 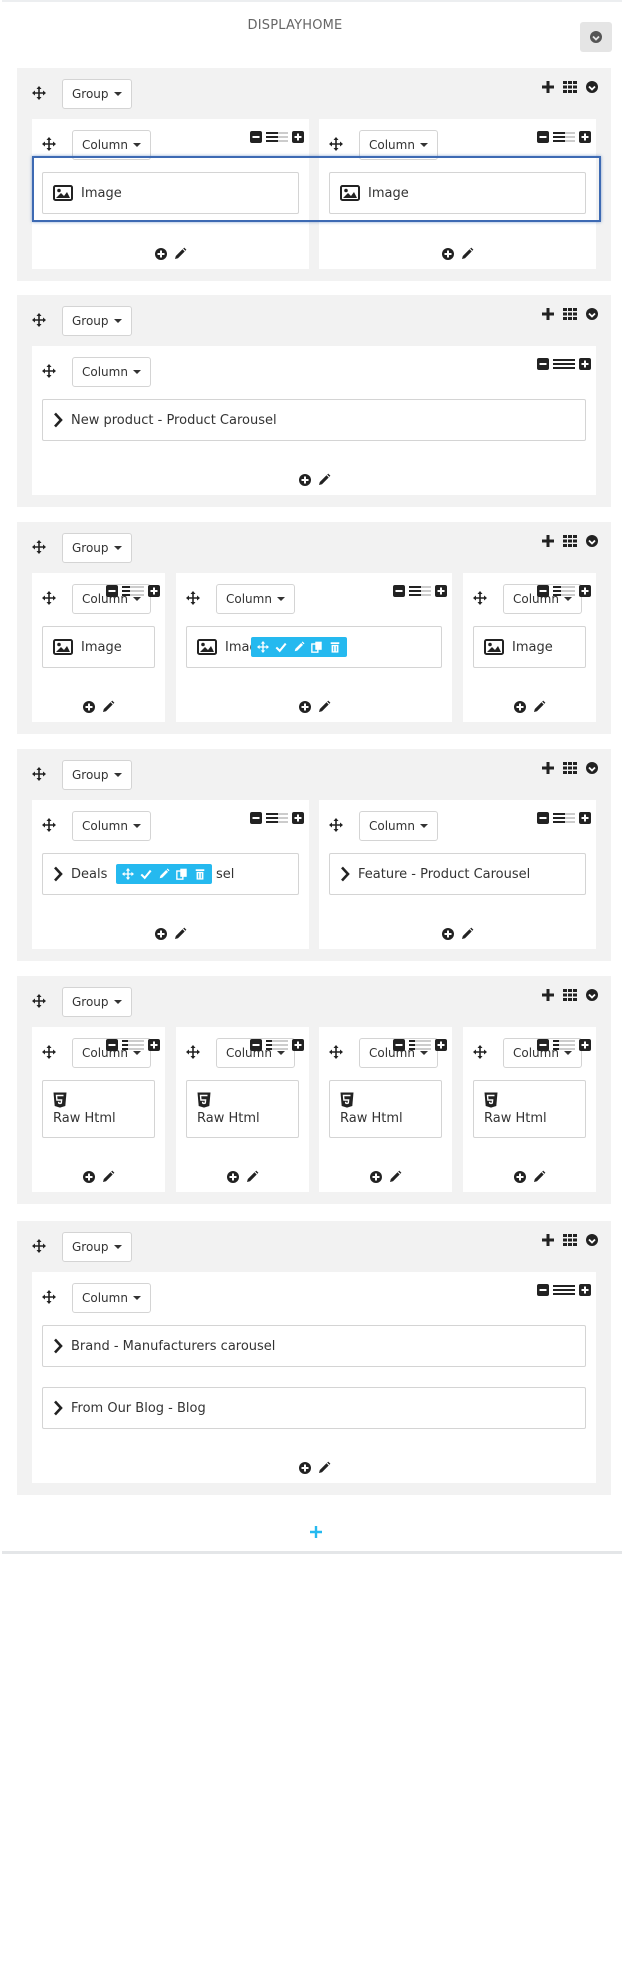 I want to click on copy-icon, so click(x=317, y=647).